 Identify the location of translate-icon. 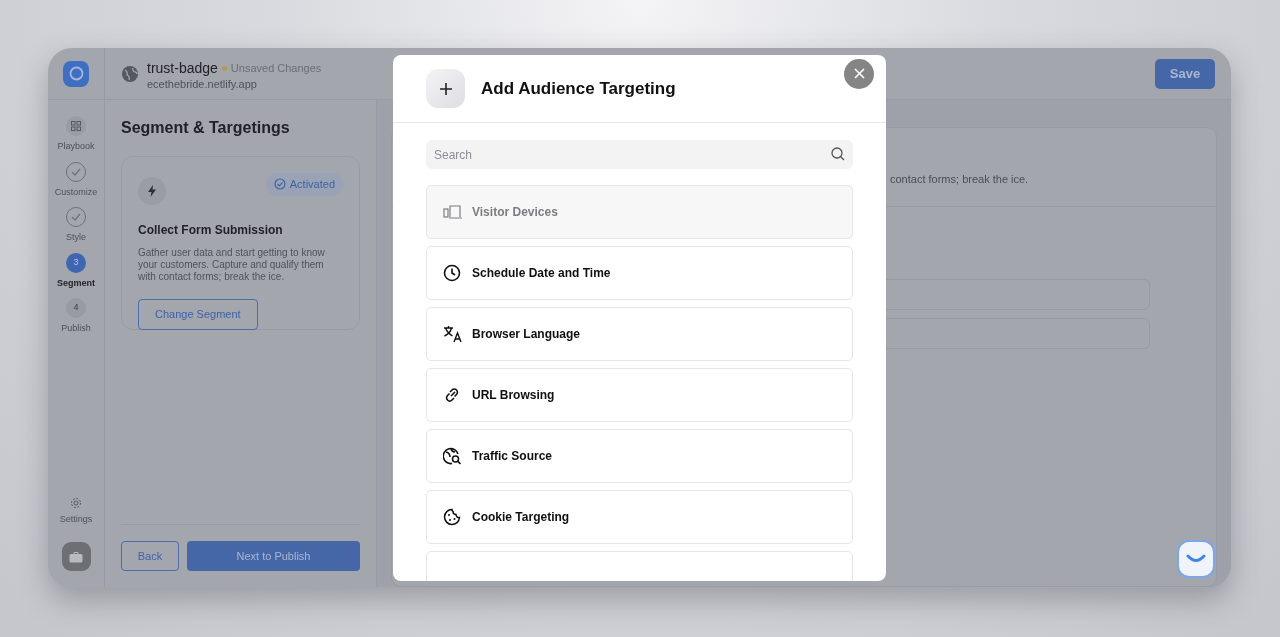
(453, 334).